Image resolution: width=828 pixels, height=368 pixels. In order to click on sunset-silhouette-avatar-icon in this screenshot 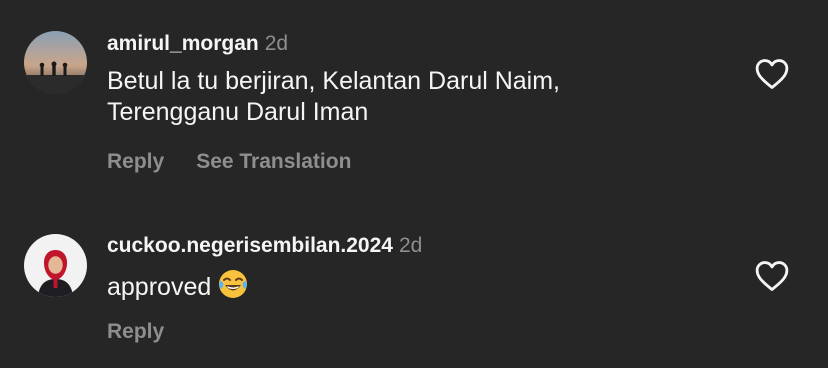, I will do `click(55, 62)`.